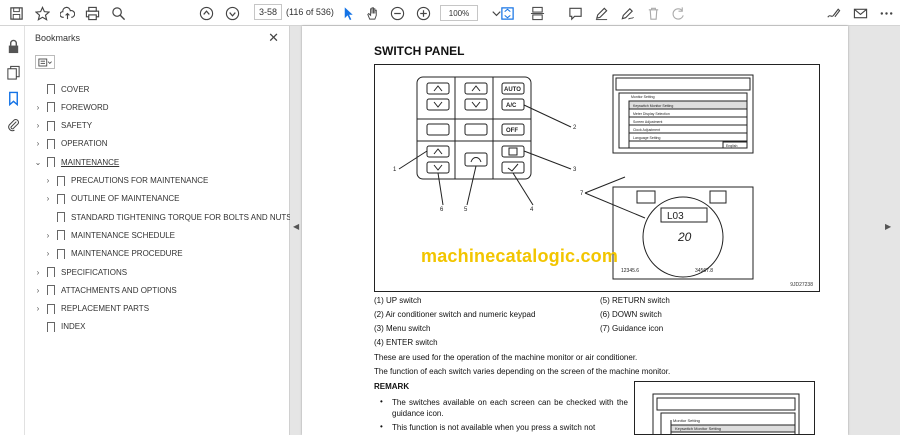  Describe the element at coordinates (105, 309) in the screenshot. I see `bookmark-label: REPLACEMENT PARTS` at that location.